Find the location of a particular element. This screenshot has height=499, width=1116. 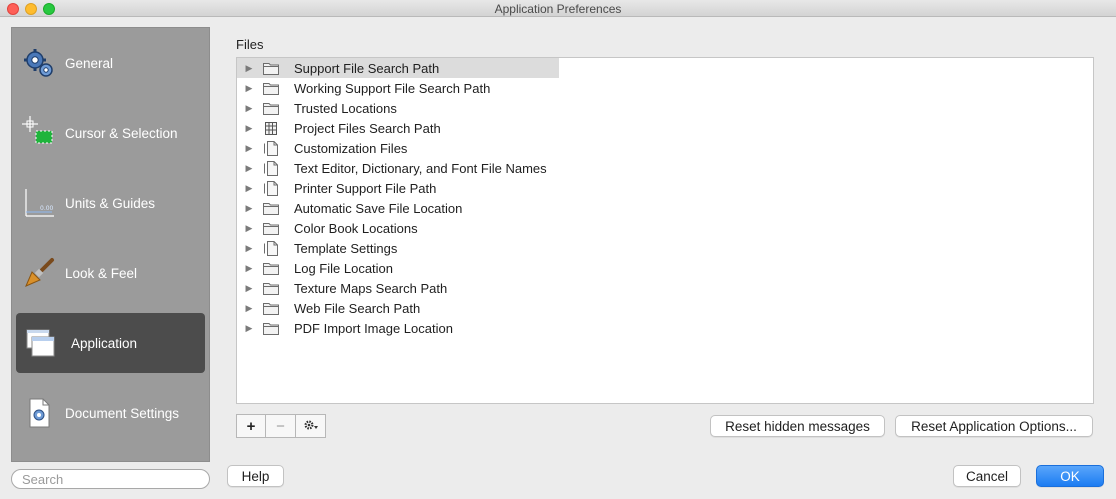

tree-row-customization-files: ▶ Customization Files is located at coordinates (398, 148).